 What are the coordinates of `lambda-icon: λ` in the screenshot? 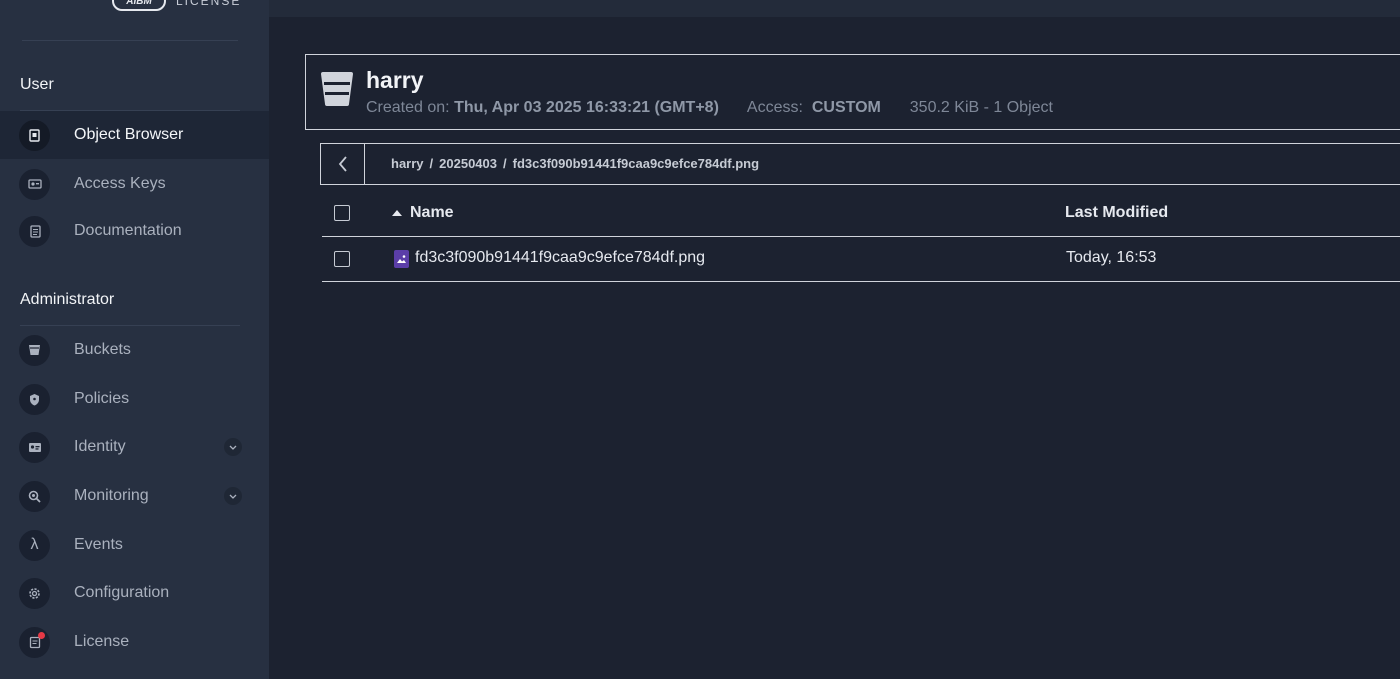 It's located at (34, 545).